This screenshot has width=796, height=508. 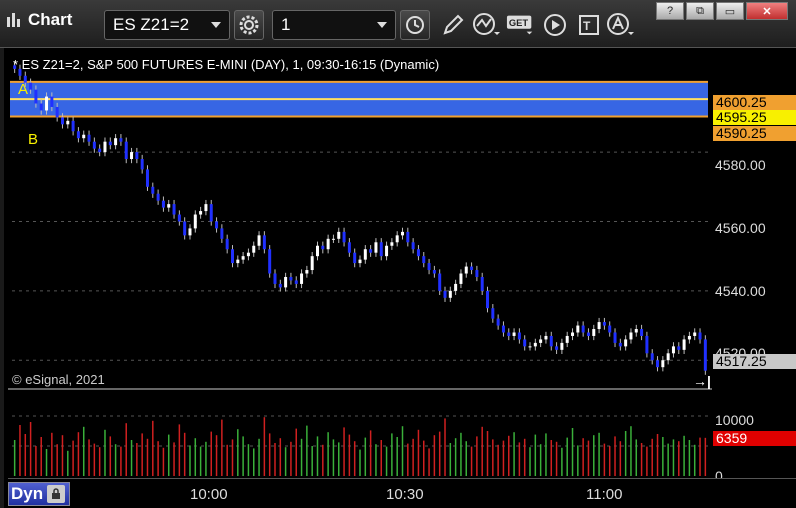 I want to click on draw-tool-button, so click(x=453, y=25).